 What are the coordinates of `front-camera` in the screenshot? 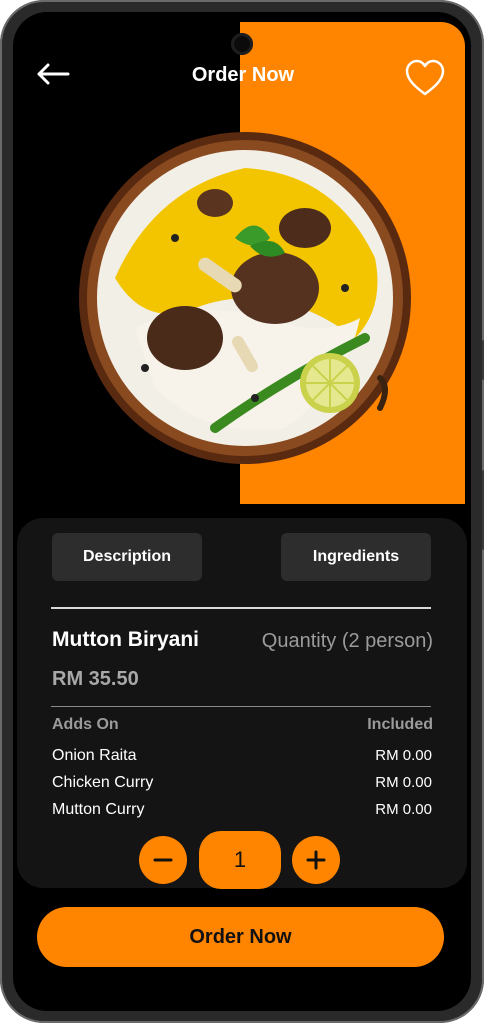 It's located at (242, 44).